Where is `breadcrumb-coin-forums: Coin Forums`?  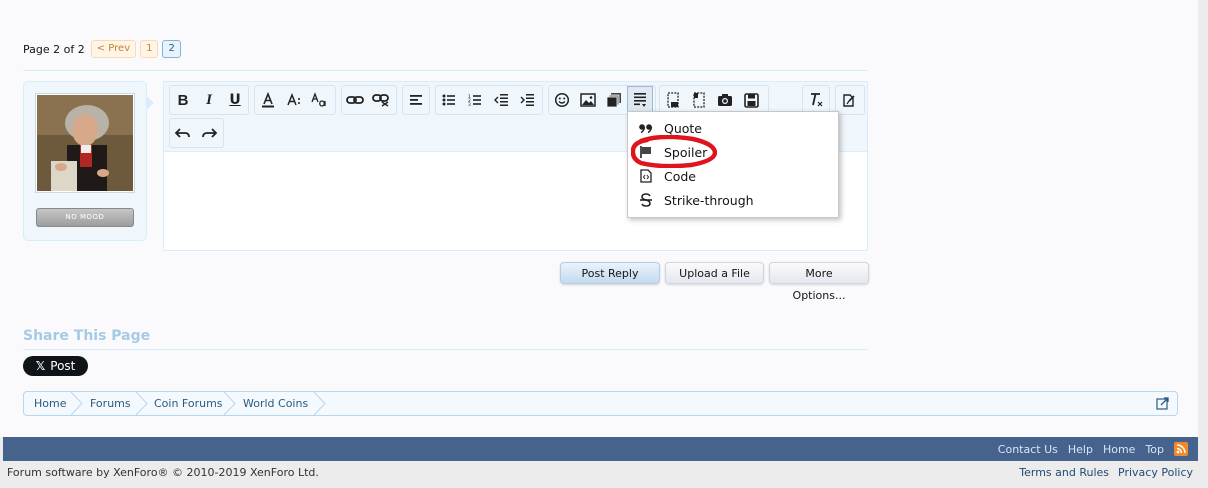 breadcrumb-coin-forums: Coin Forums is located at coordinates (188, 403).